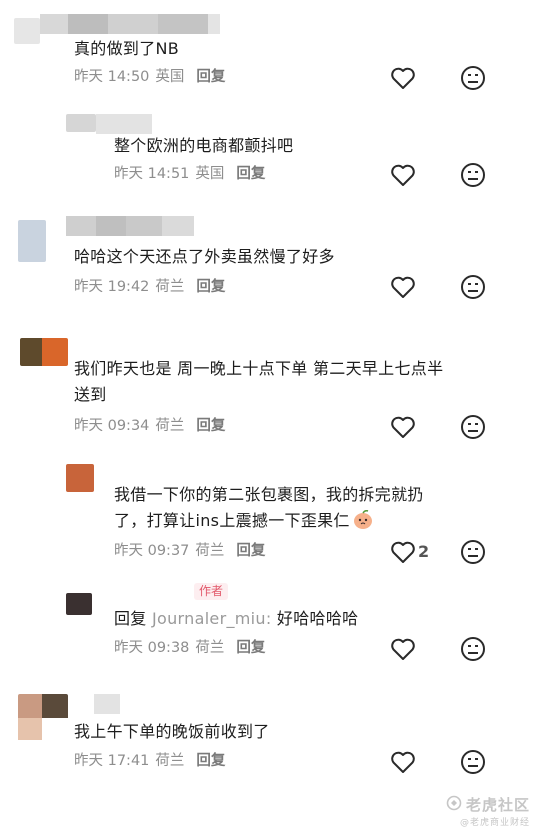 The image size is (542, 834). Describe the element at coordinates (424, 551) in the screenshot. I see `like-count: 2` at that location.